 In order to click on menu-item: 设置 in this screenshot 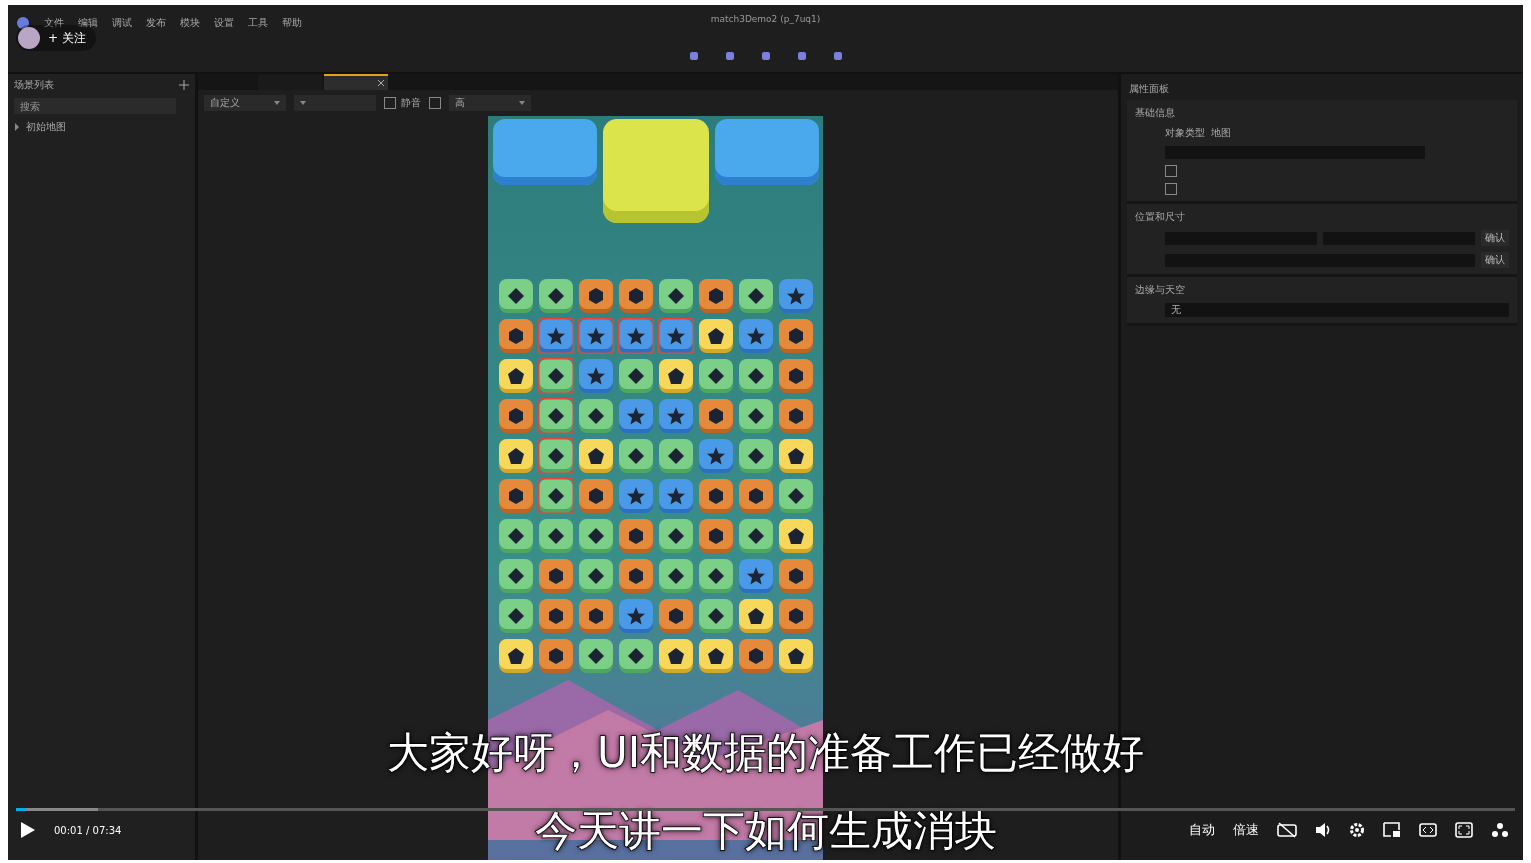, I will do `click(224, 22)`.